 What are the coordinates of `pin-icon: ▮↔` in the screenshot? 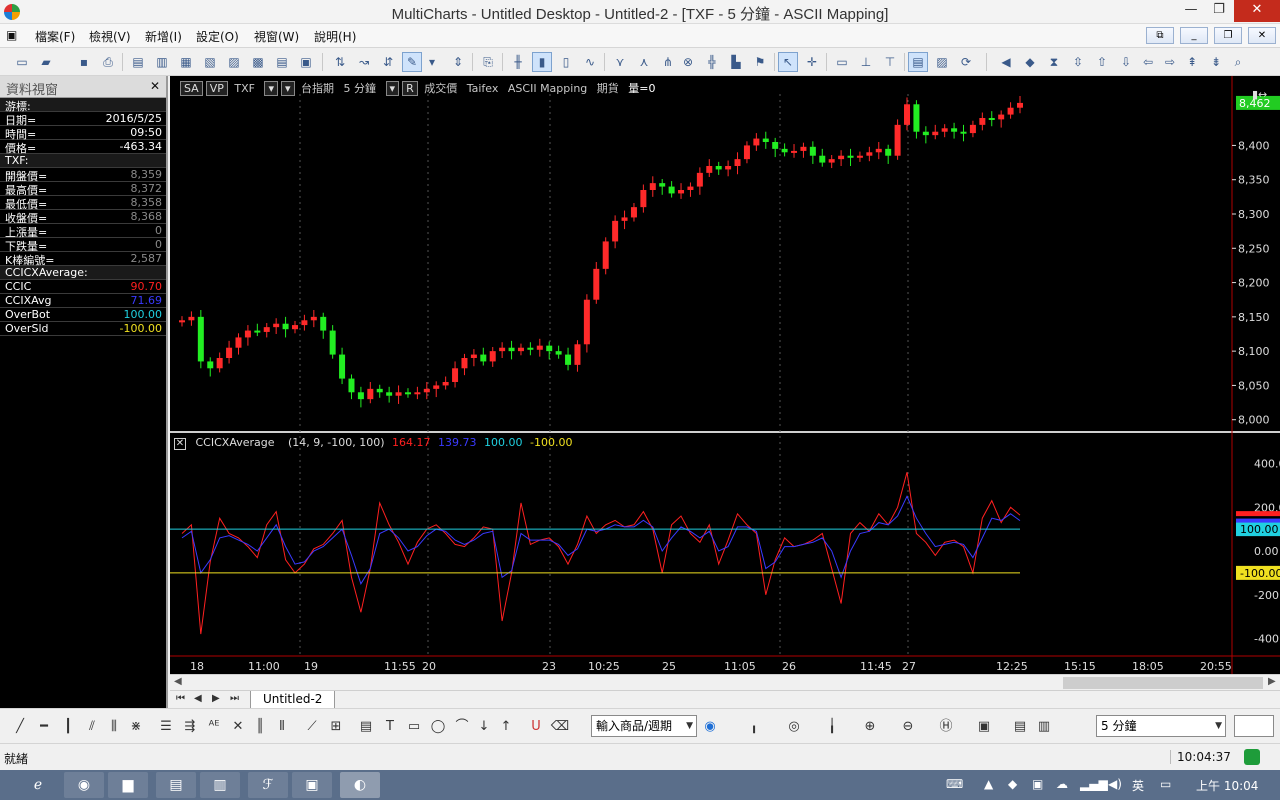 It's located at (1259, 94).